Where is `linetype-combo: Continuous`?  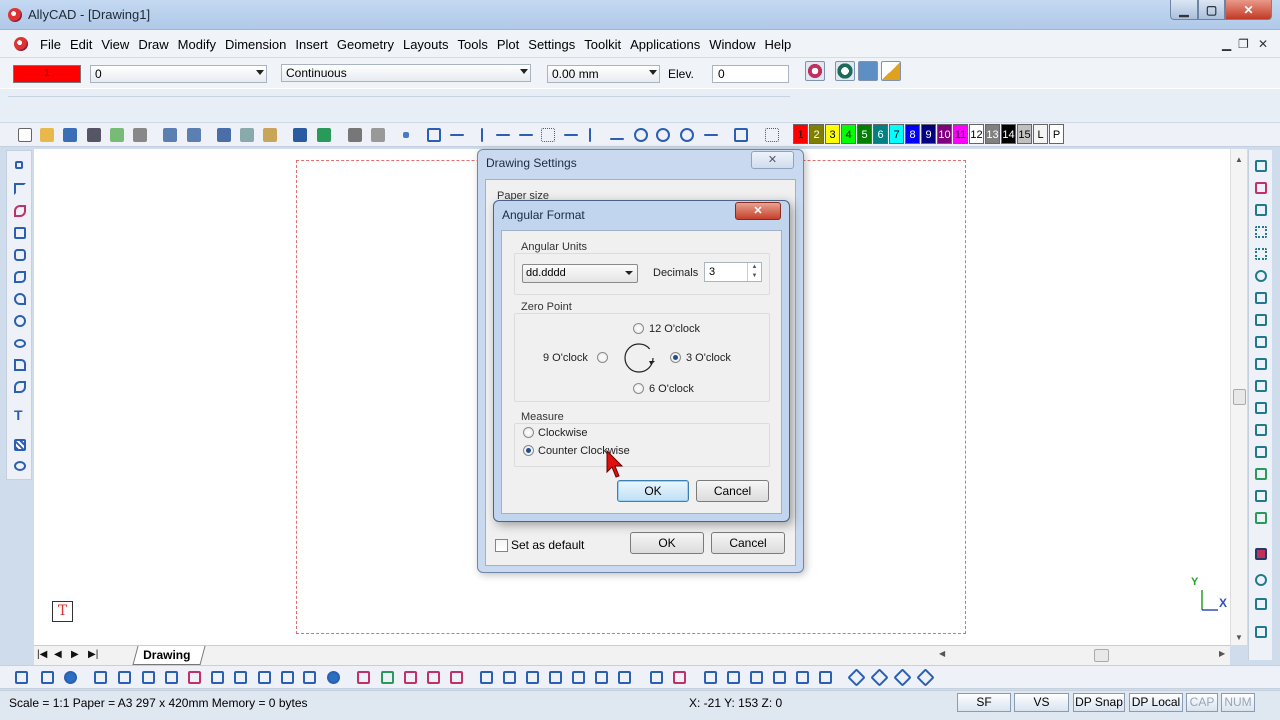
linetype-combo: Continuous is located at coordinates (406, 73).